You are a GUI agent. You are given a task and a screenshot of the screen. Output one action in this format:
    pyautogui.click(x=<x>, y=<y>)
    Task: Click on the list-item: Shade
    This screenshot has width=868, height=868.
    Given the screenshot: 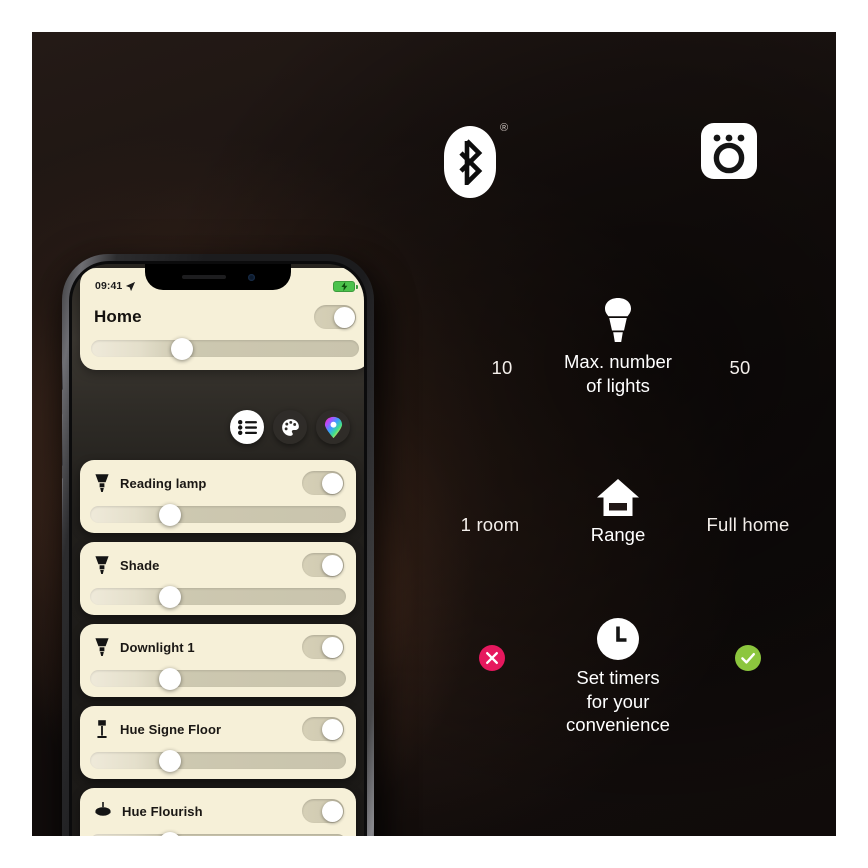 What is the action you would take?
    pyautogui.click(x=218, y=578)
    